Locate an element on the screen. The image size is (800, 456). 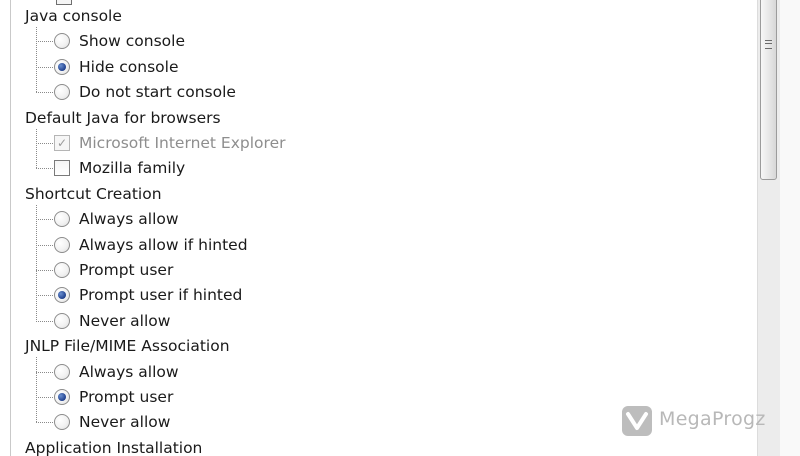
option-label: Always allow if hinted is located at coordinates (163, 244).